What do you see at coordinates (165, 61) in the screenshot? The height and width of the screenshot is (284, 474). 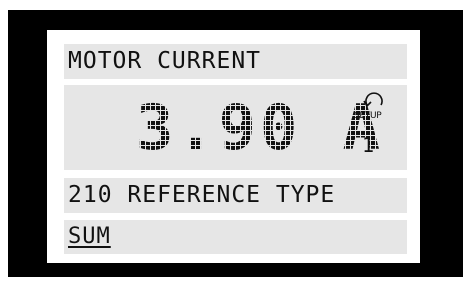 I see `display-title: MOTOR CURRENT` at bounding box center [165, 61].